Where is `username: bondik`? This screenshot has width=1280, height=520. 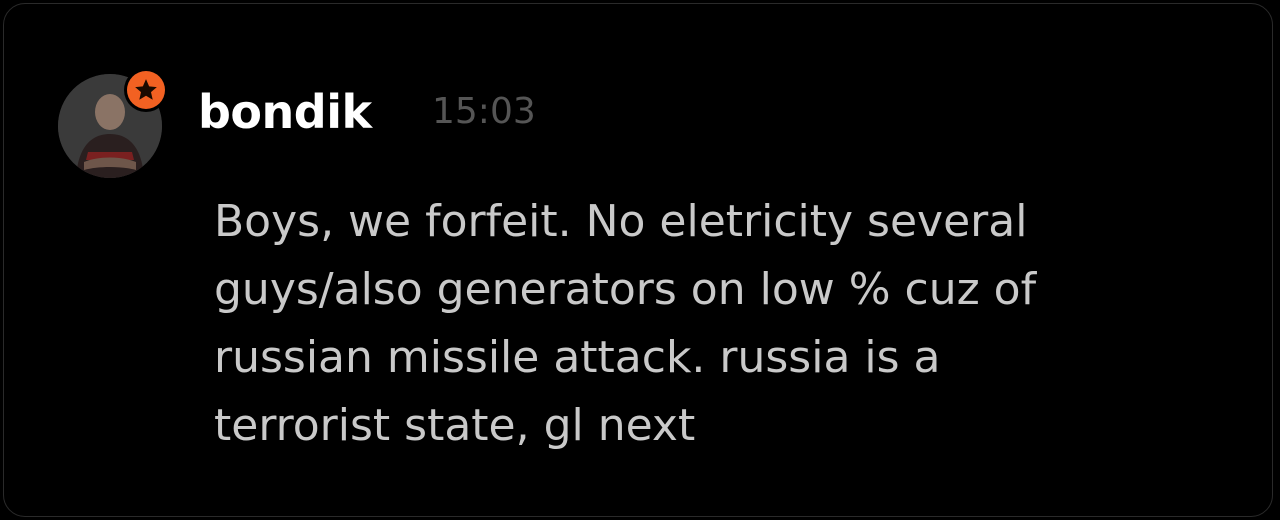
username: bondik is located at coordinates (285, 112).